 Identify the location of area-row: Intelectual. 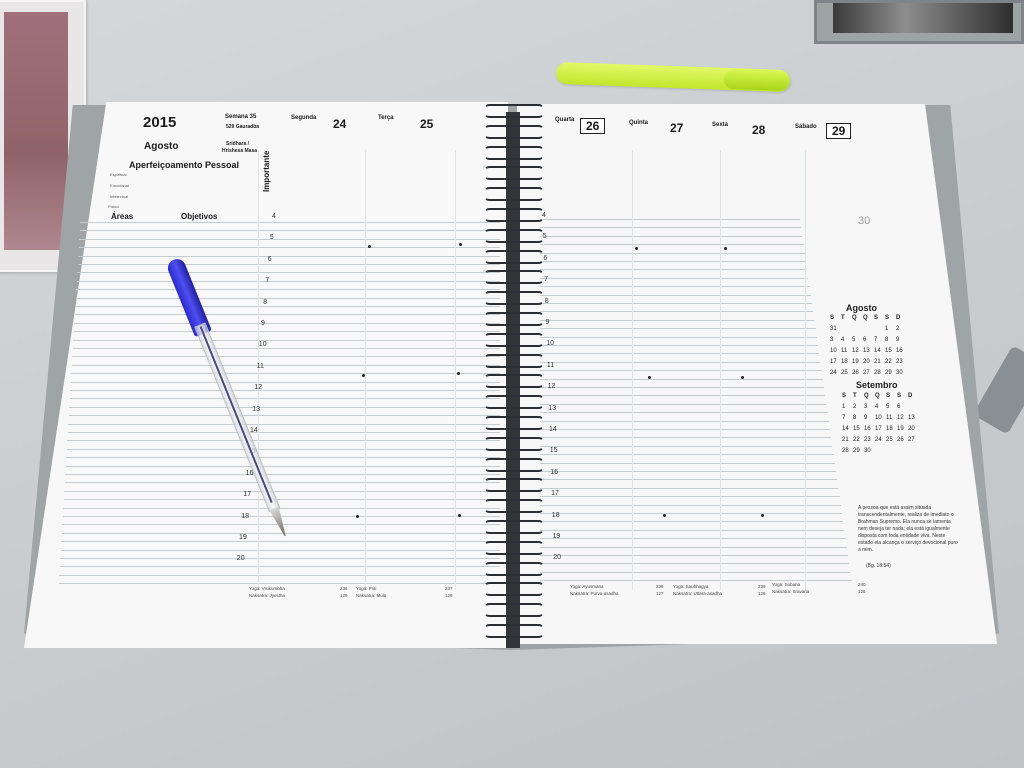
(119, 196).